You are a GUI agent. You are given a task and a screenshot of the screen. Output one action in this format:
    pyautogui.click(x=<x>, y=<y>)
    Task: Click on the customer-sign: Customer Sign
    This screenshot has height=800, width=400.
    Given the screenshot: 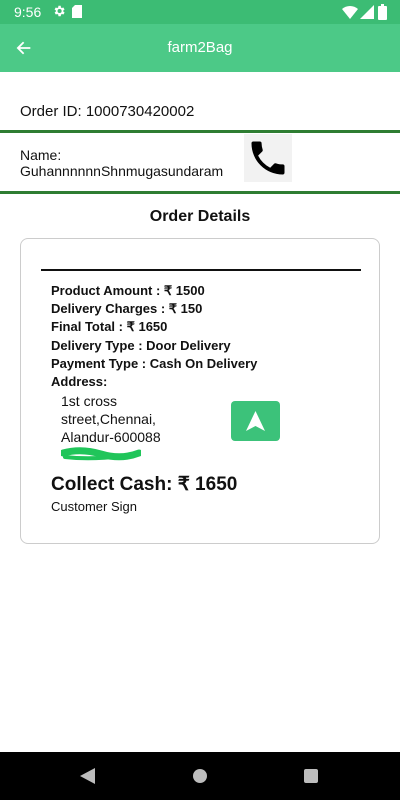 What is the action you would take?
    pyautogui.click(x=94, y=506)
    